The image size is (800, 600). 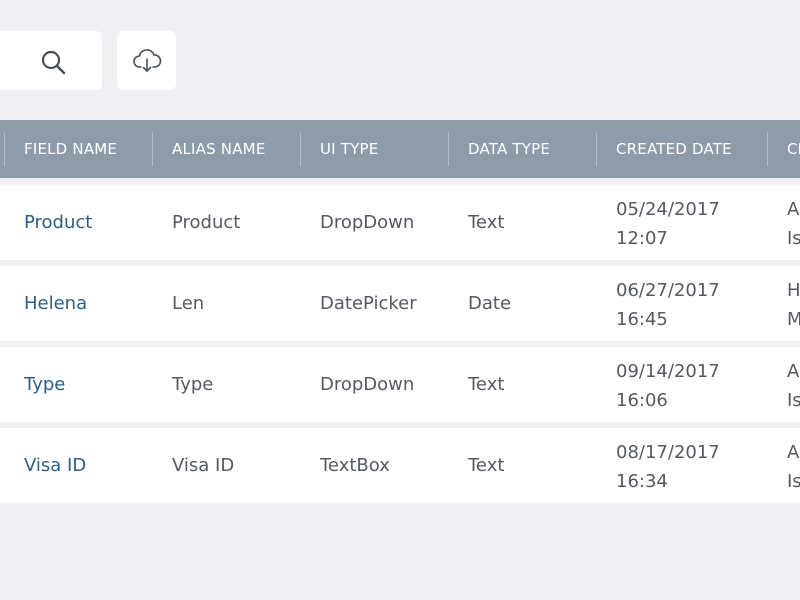 I want to click on field-name-link: Product, so click(x=87, y=222).